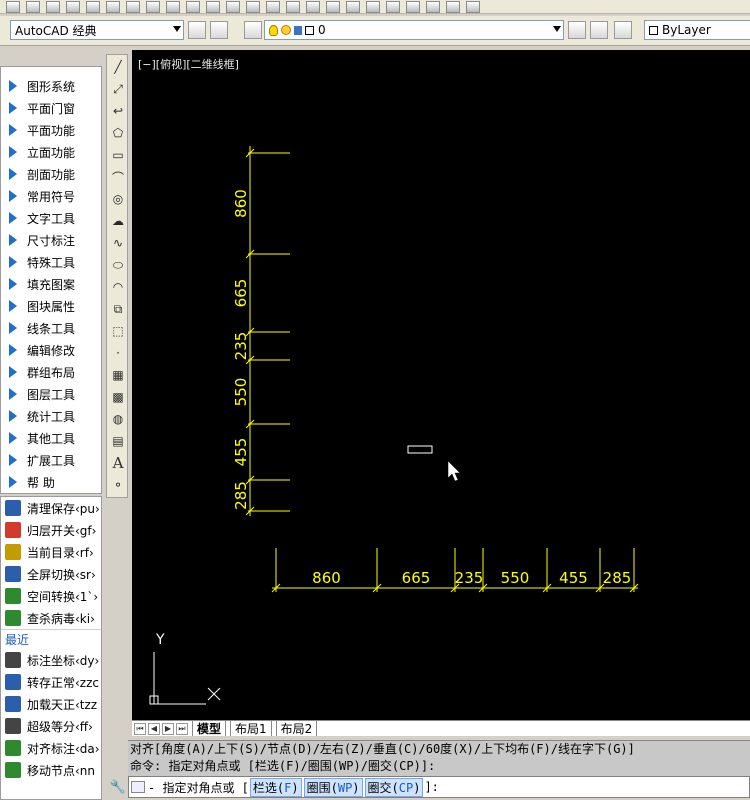 The height and width of the screenshot is (800, 750). I want to click on menu-item: 图块属性, so click(51, 306).